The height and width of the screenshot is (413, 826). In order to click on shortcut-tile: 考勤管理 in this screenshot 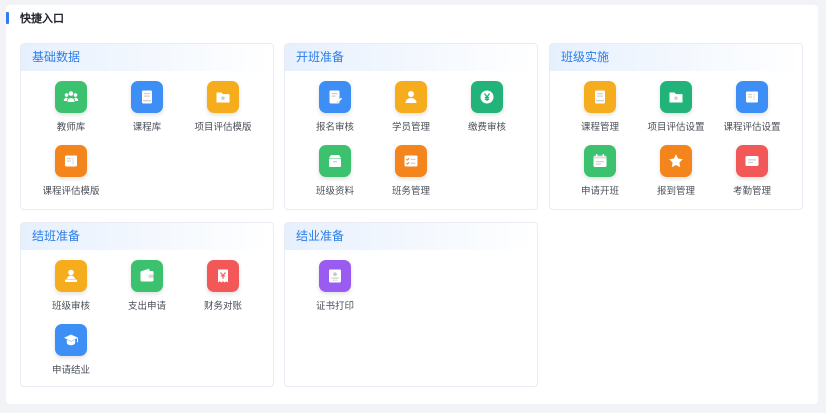, I will do `click(752, 177)`.